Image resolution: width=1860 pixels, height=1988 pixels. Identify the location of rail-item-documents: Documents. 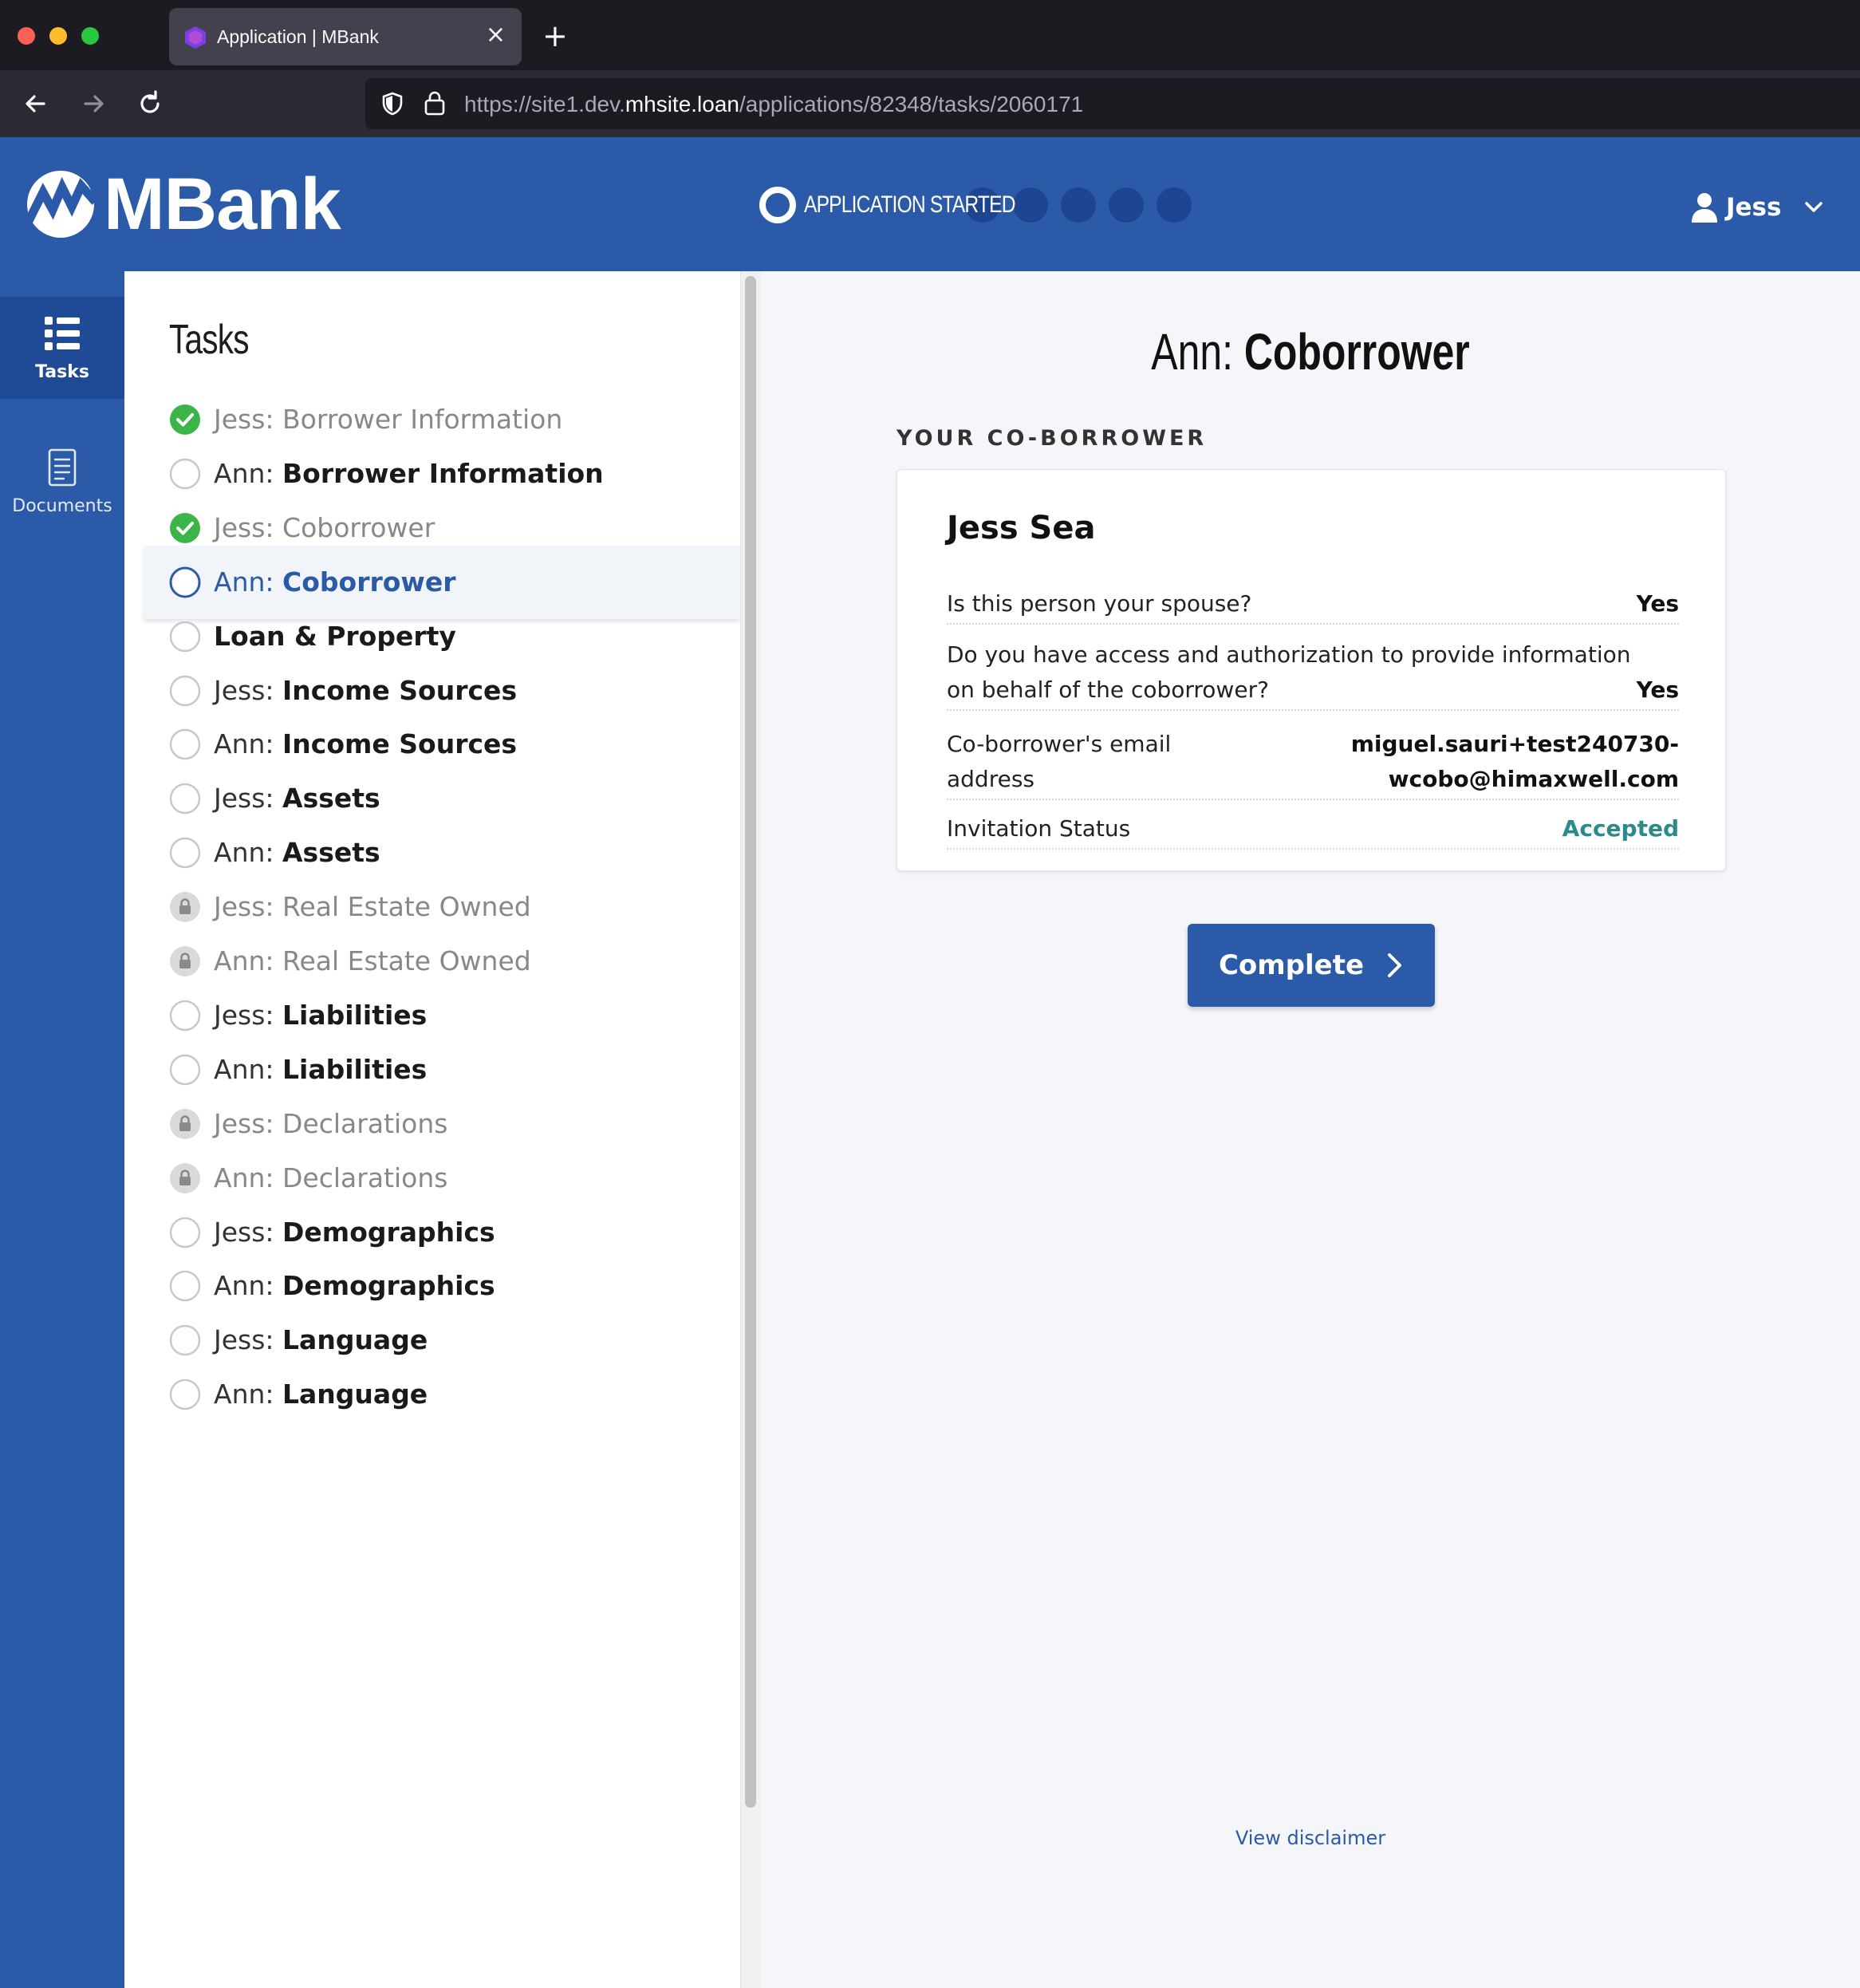
(62, 482).